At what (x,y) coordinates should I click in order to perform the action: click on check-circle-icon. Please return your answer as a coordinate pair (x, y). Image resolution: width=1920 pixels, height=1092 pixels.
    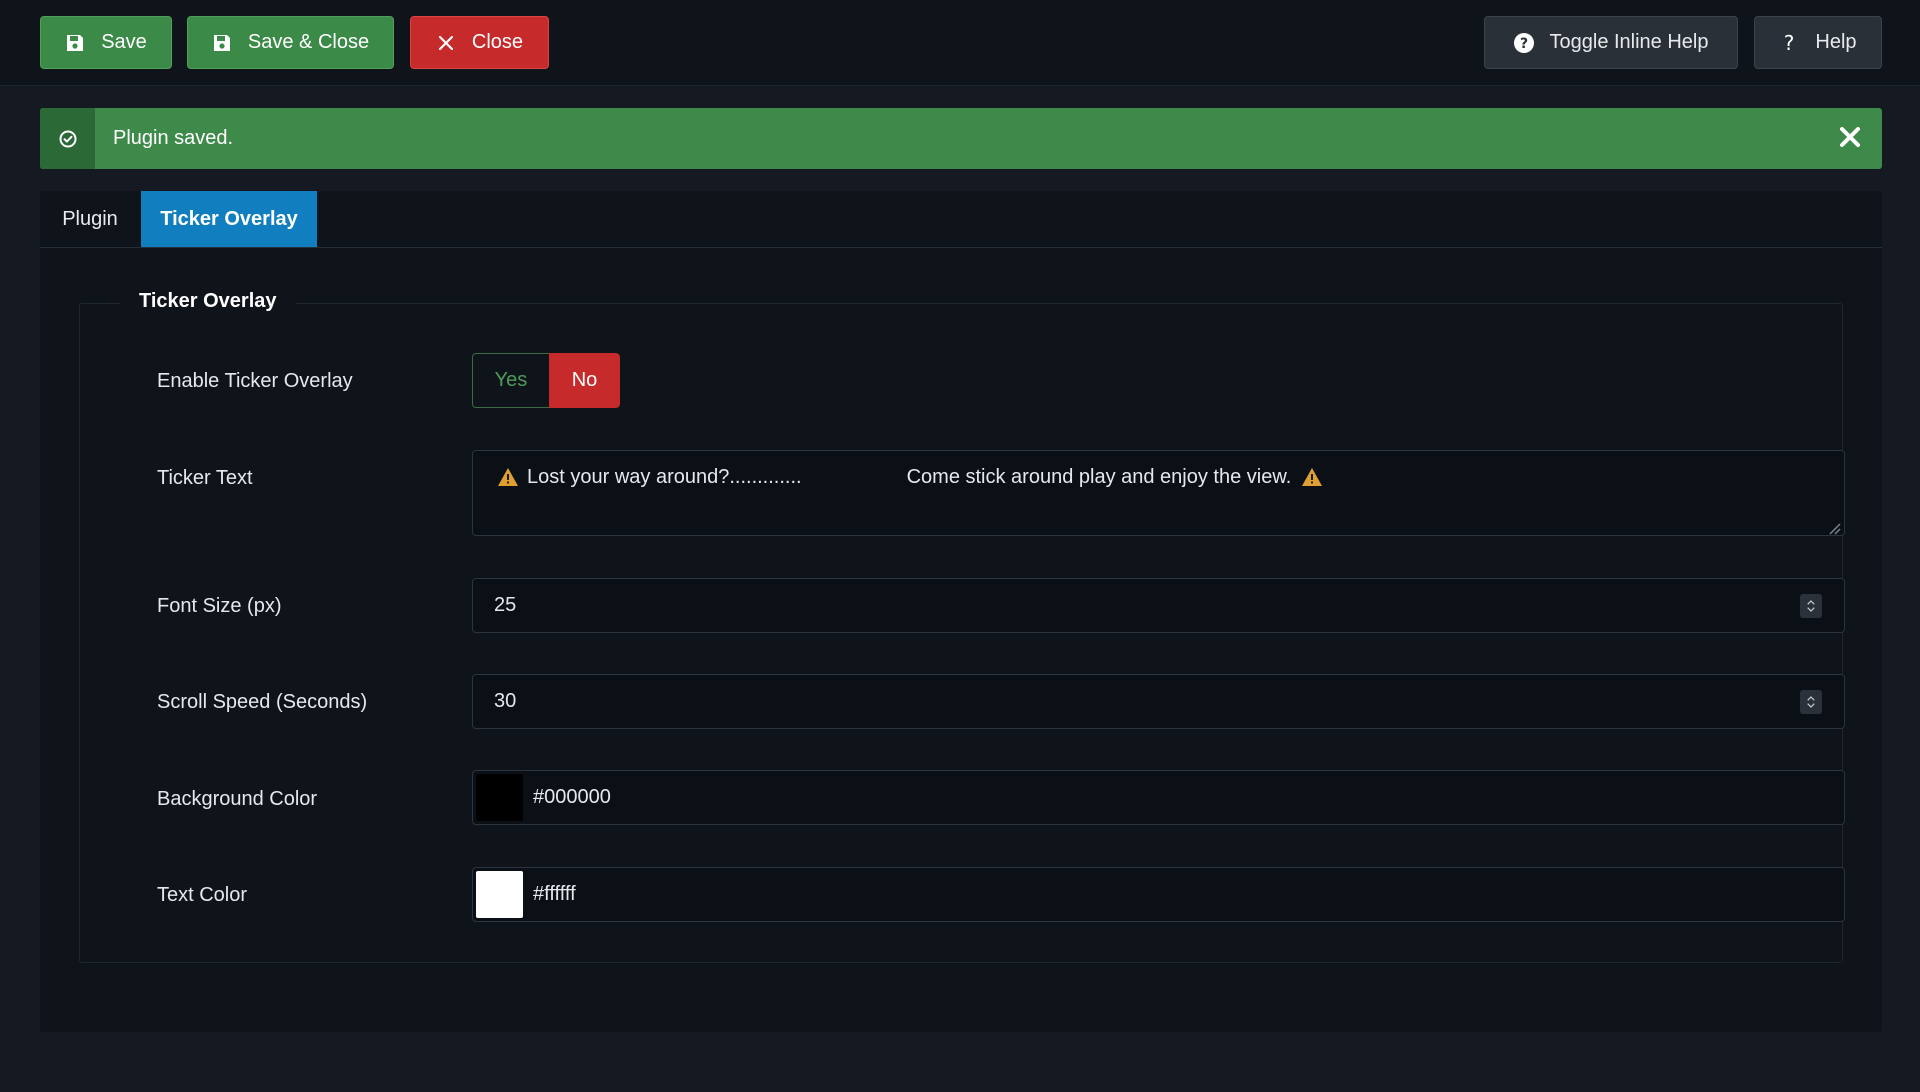
    Looking at the image, I should click on (67, 138).